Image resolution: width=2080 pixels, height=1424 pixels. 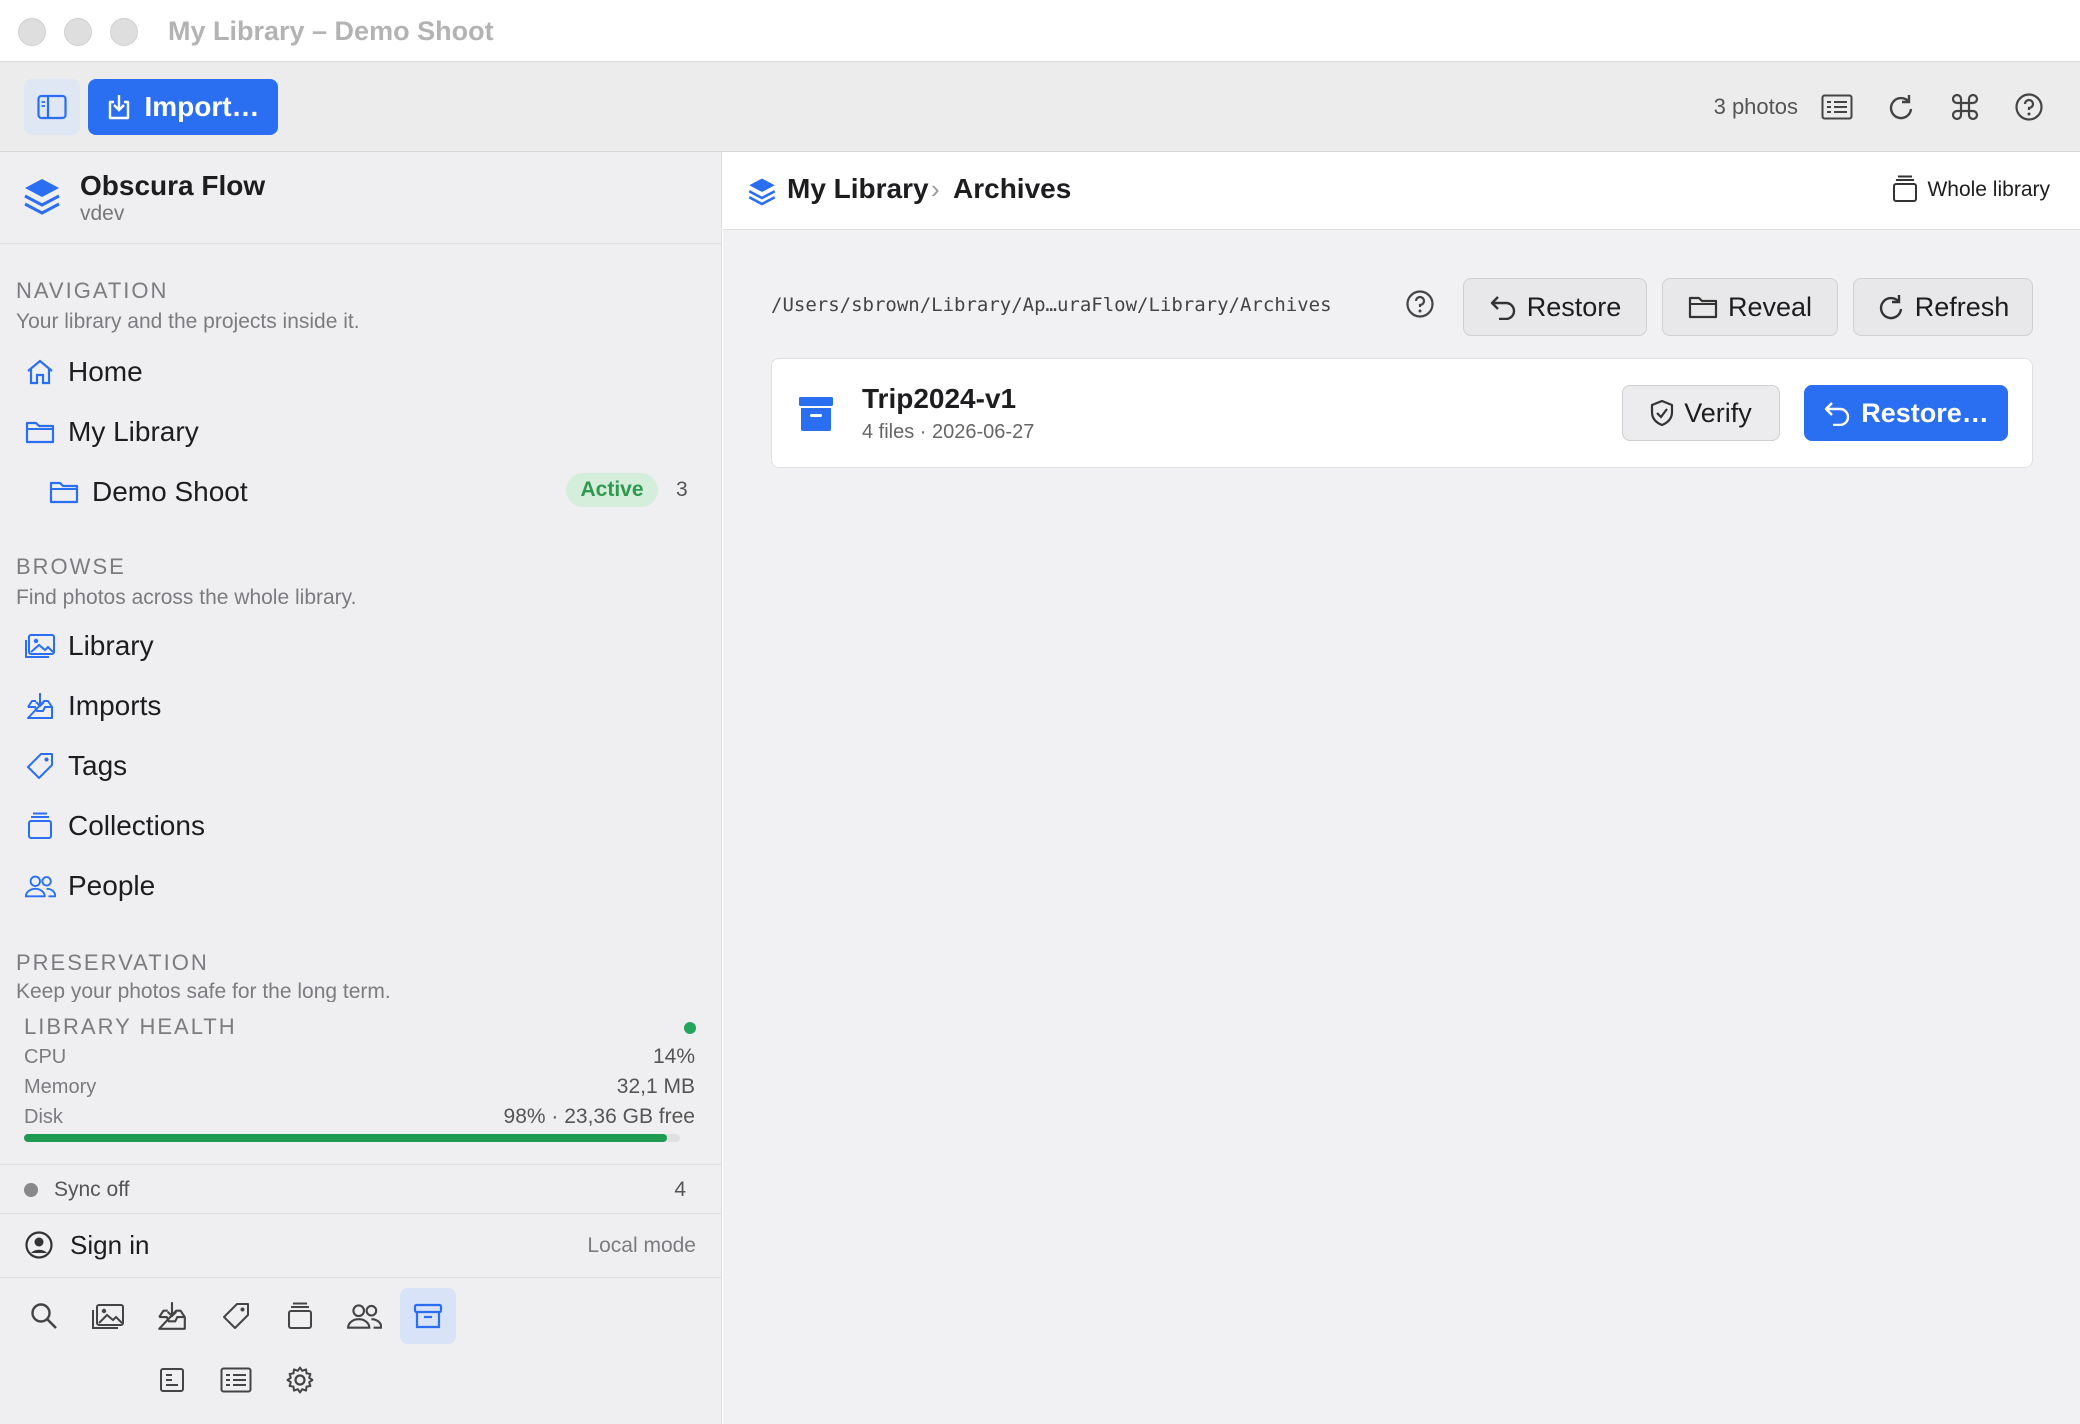 What do you see at coordinates (1555, 307) in the screenshot?
I see `restore-button: Restore` at bounding box center [1555, 307].